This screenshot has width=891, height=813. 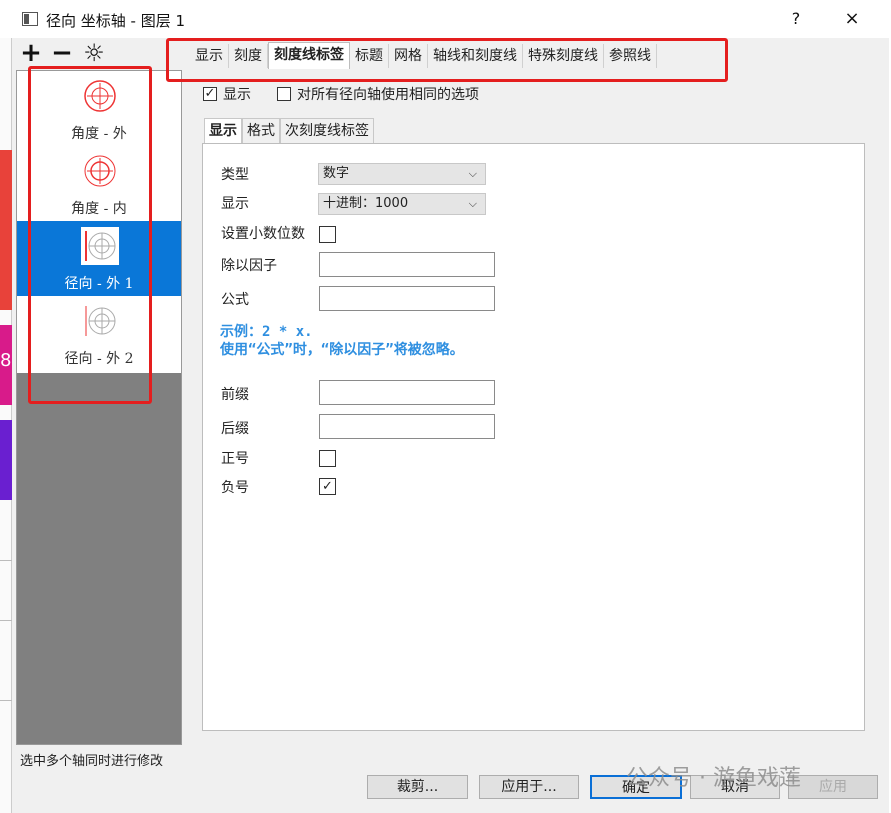 I want to click on formula-input, so click(x=407, y=298).